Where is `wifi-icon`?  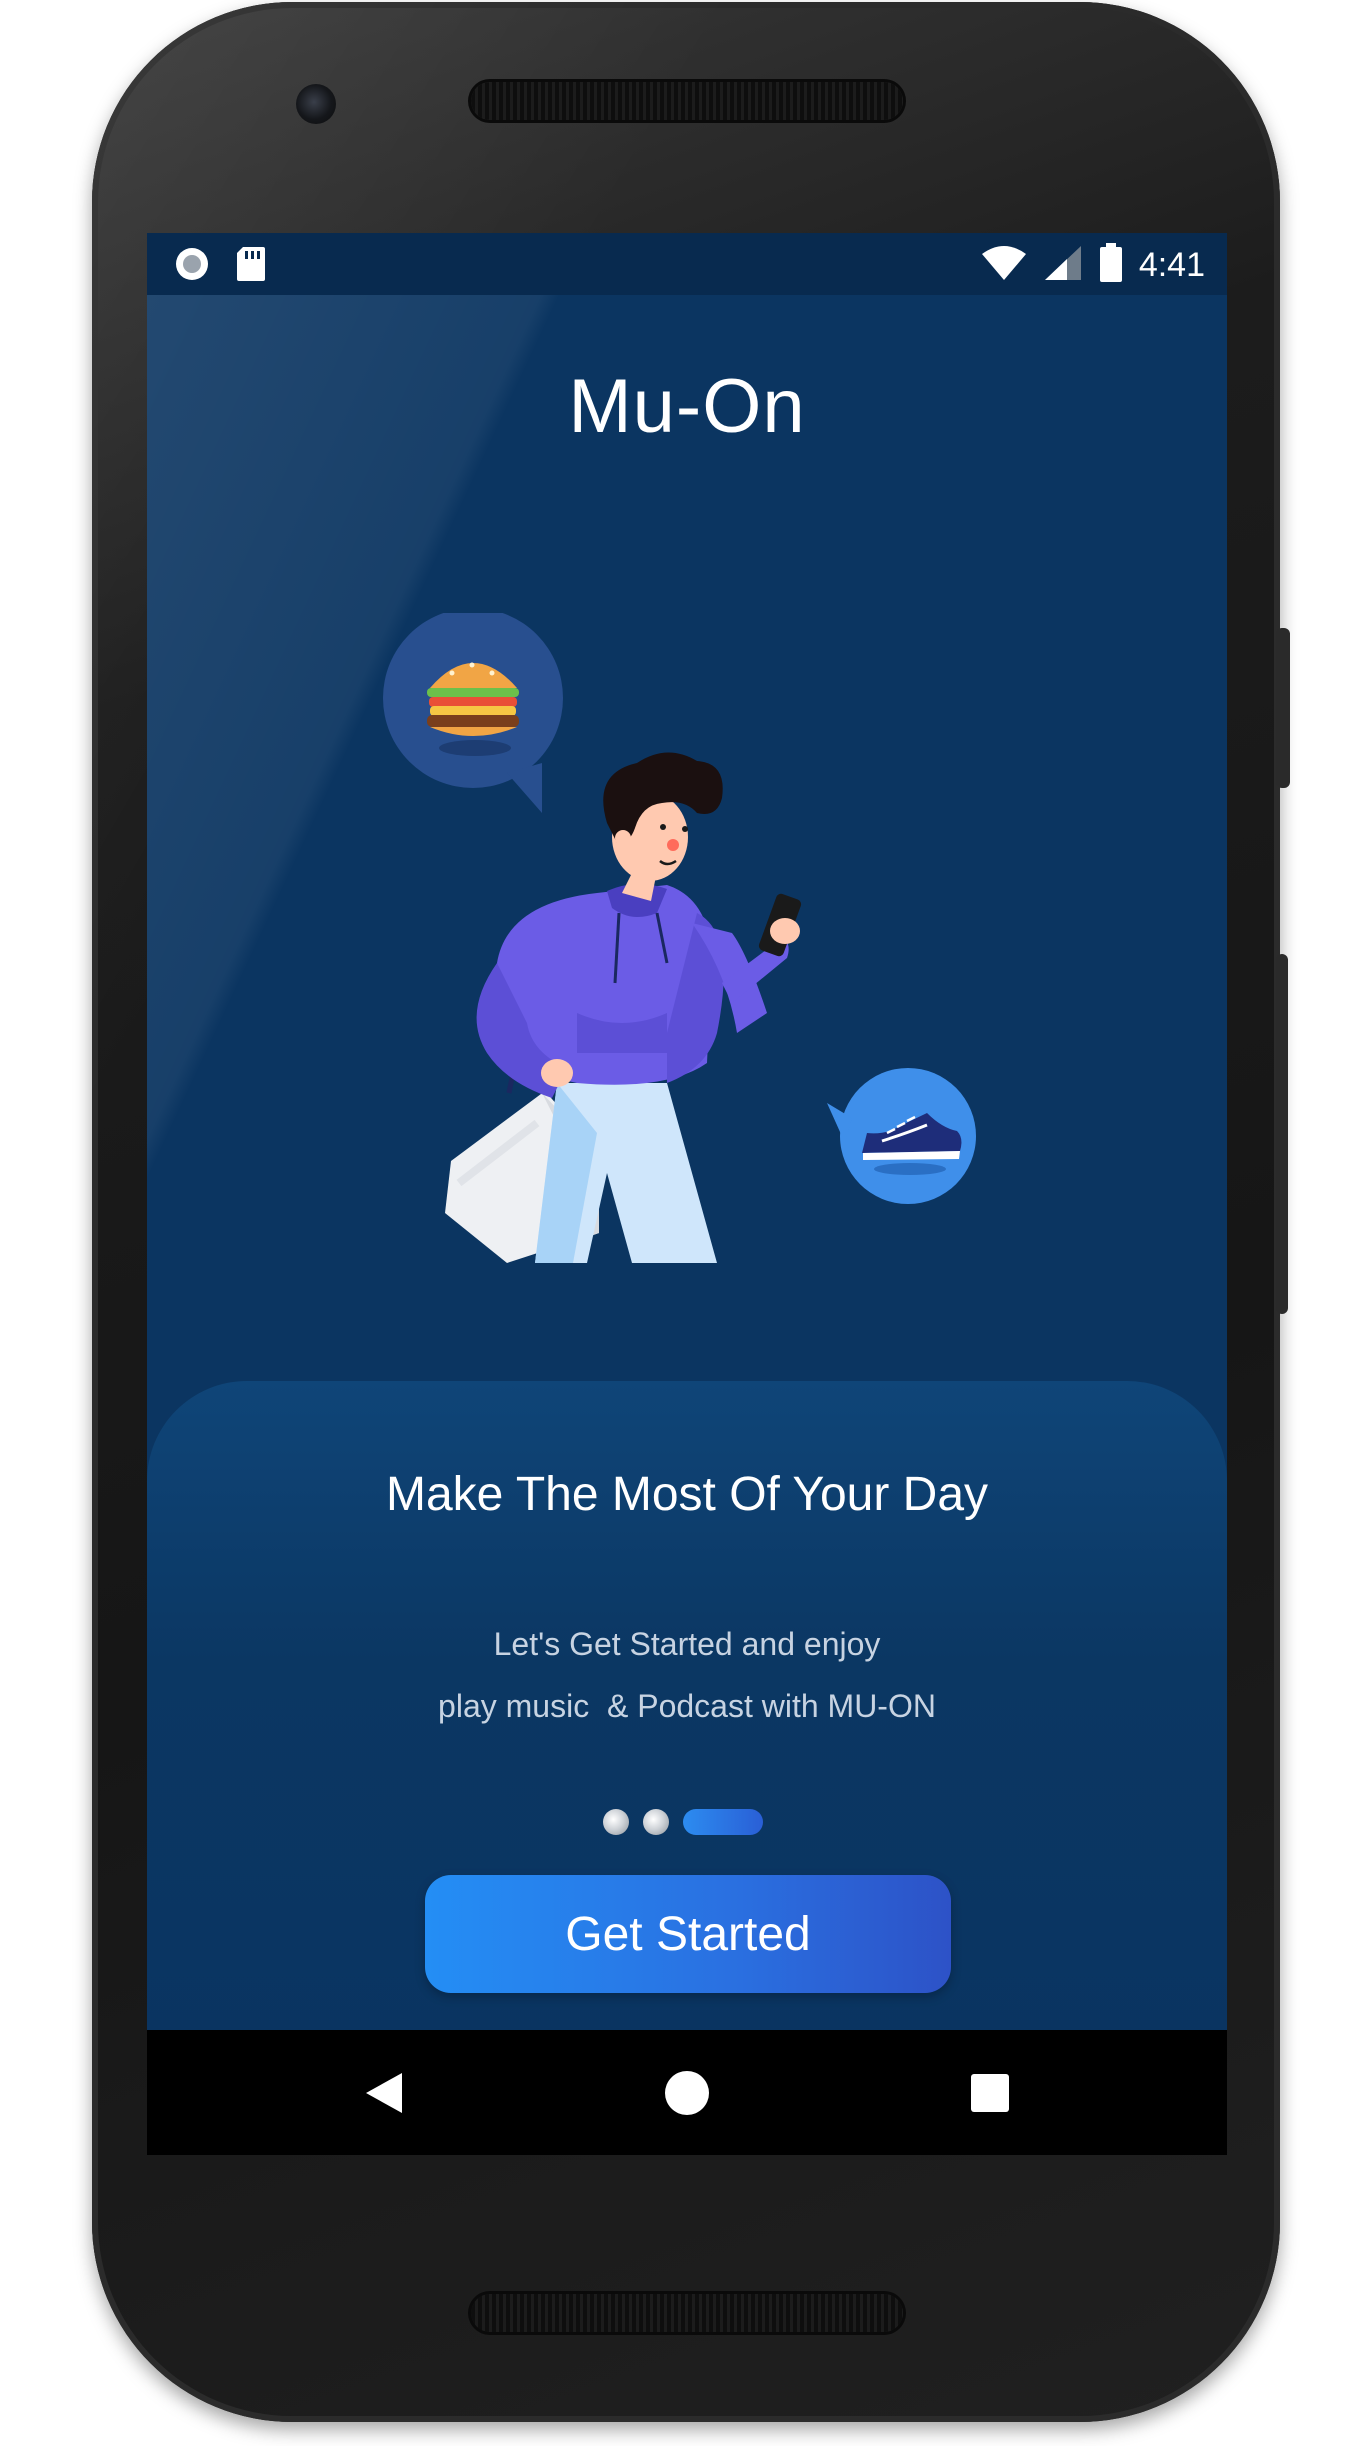
wifi-icon is located at coordinates (1004, 265).